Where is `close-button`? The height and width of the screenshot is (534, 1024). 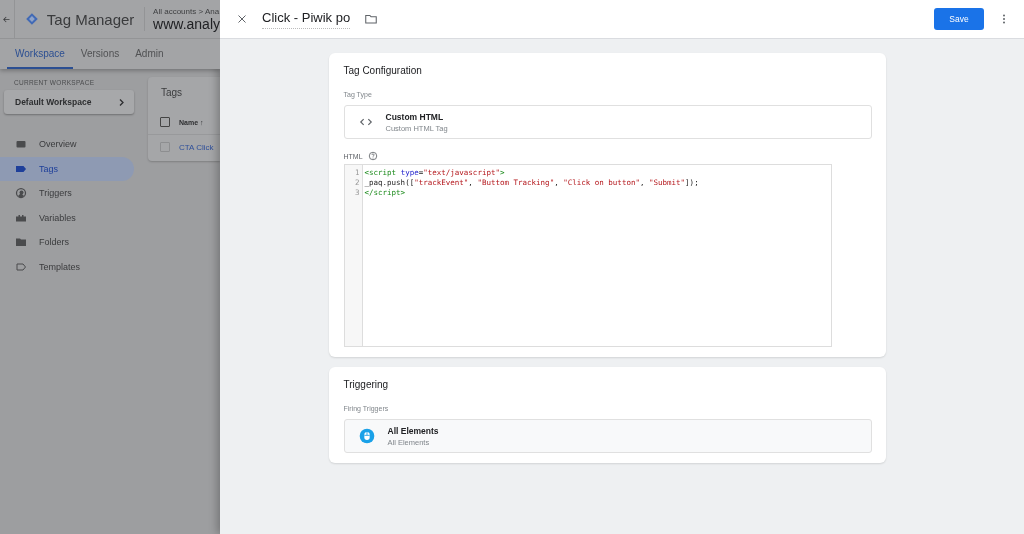
close-button is located at coordinates (242, 19).